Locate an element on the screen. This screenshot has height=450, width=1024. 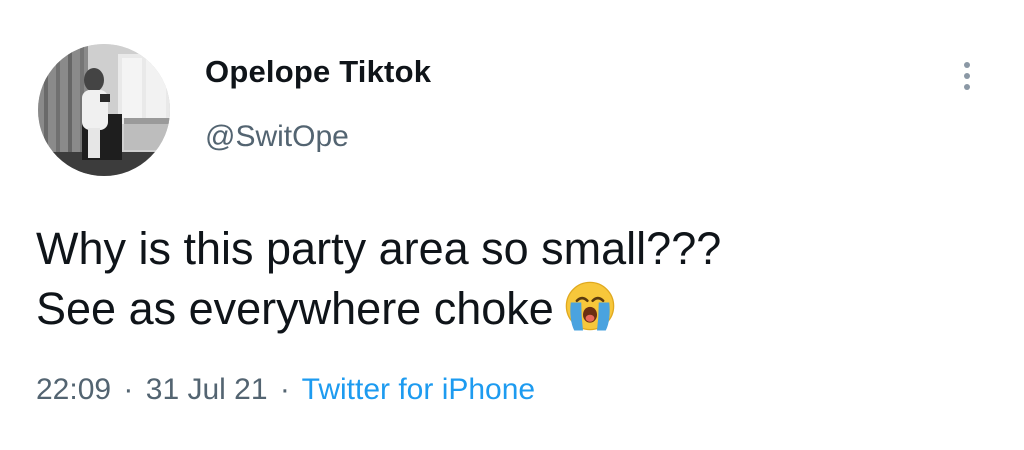
tweet-text-line-2: See as everywhere choke is located at coordinates (516, 308).